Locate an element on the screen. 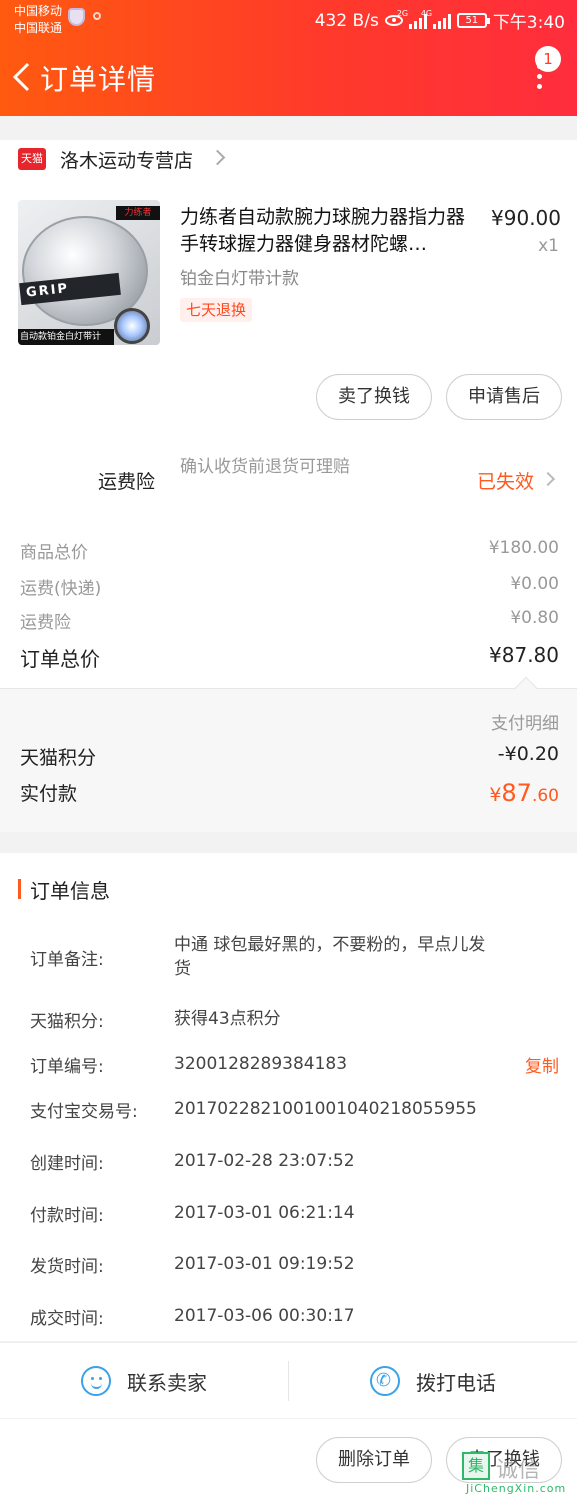 The height and width of the screenshot is (1500, 577). order-info-title: 订单信息 is located at coordinates (70, 891).